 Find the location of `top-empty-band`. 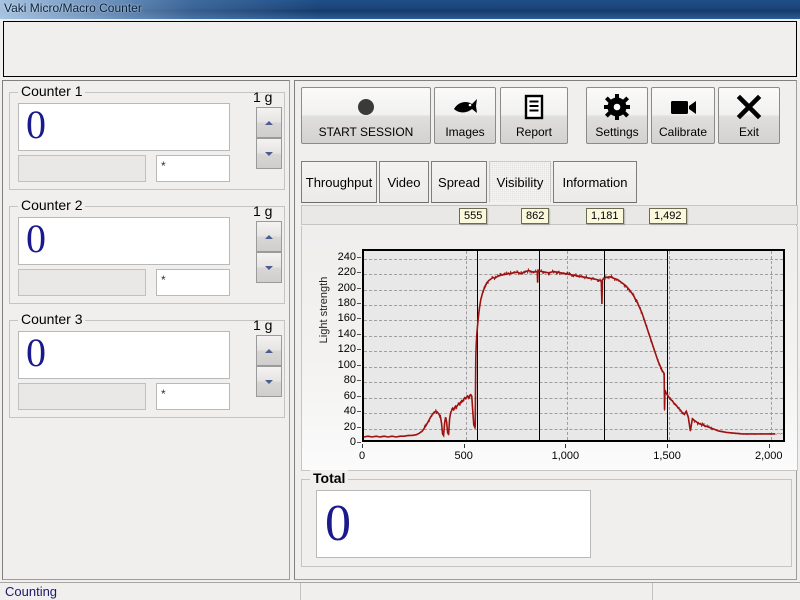

top-empty-band is located at coordinates (400, 49).